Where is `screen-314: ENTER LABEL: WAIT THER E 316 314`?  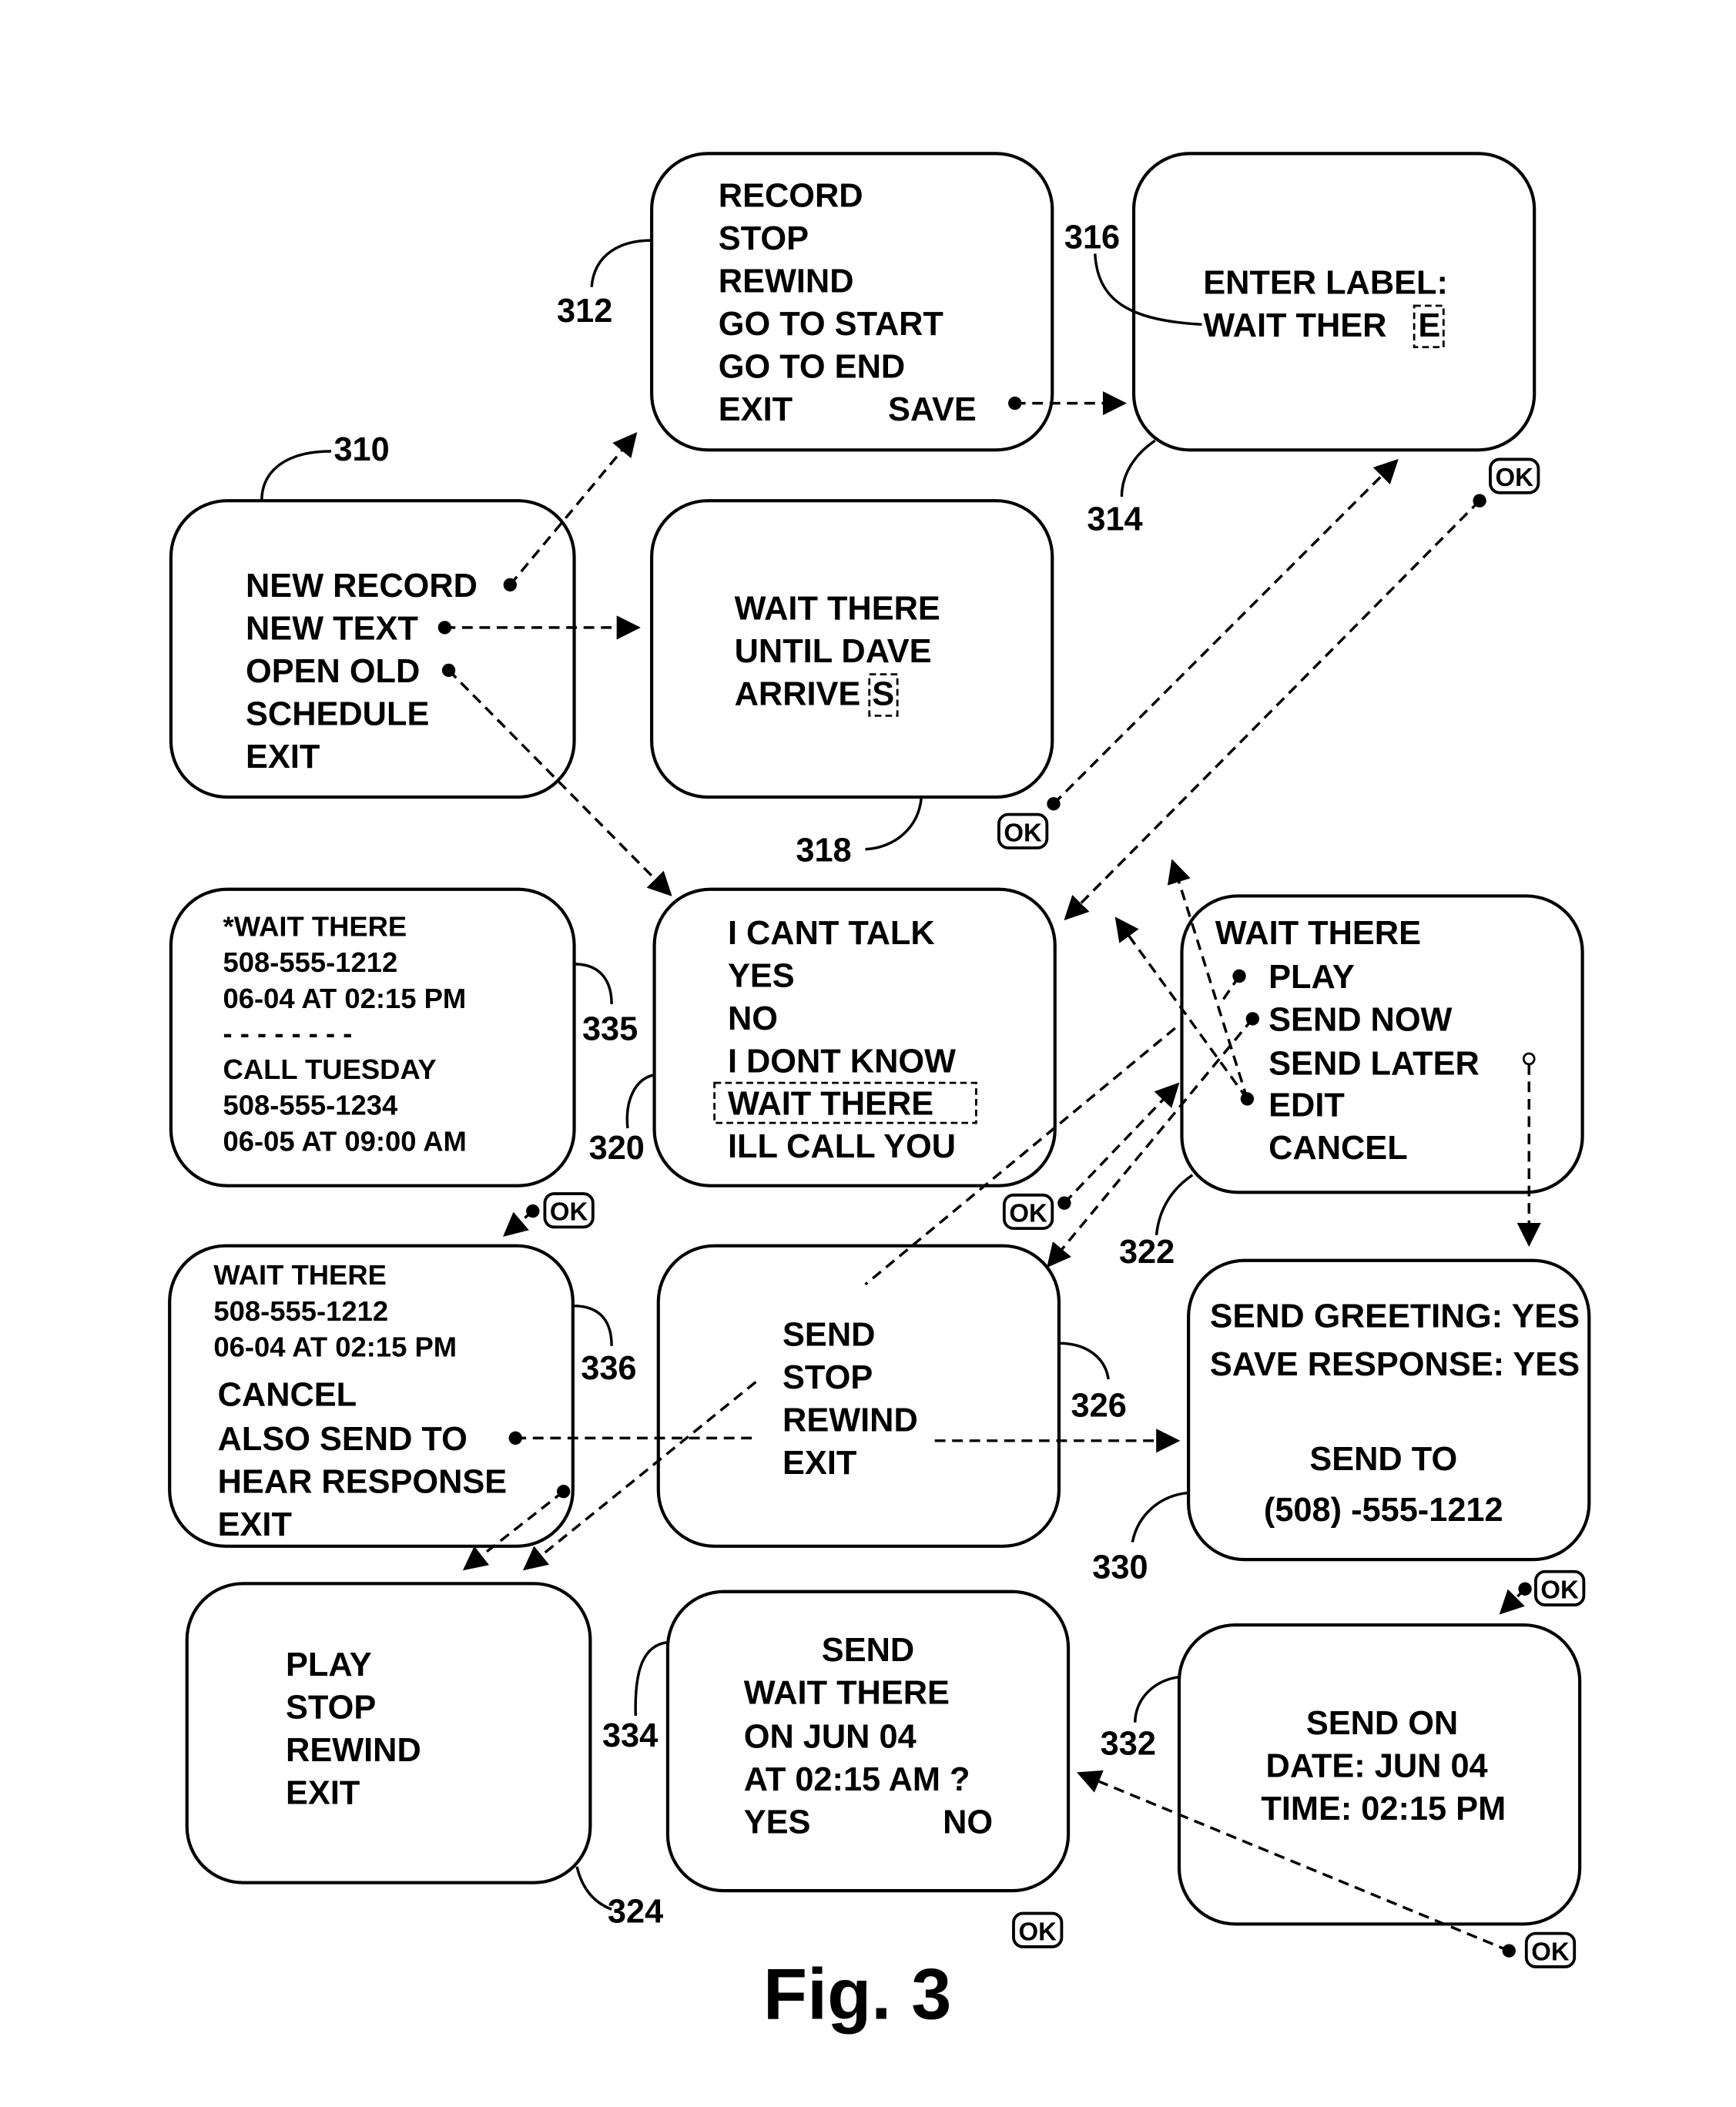 screen-314: ENTER LABEL: WAIT THER E 316 314 is located at coordinates (1300, 345).